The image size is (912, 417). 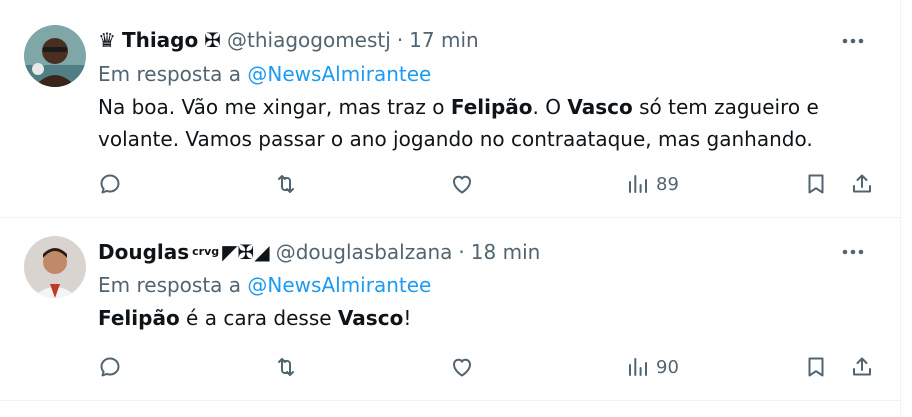 I want to click on cross-emblem: ◤✠◢, so click(x=246, y=252).